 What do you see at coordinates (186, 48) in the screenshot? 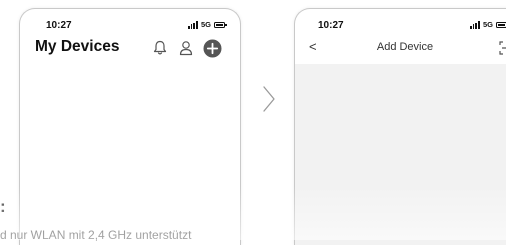
I see `user-icon` at bounding box center [186, 48].